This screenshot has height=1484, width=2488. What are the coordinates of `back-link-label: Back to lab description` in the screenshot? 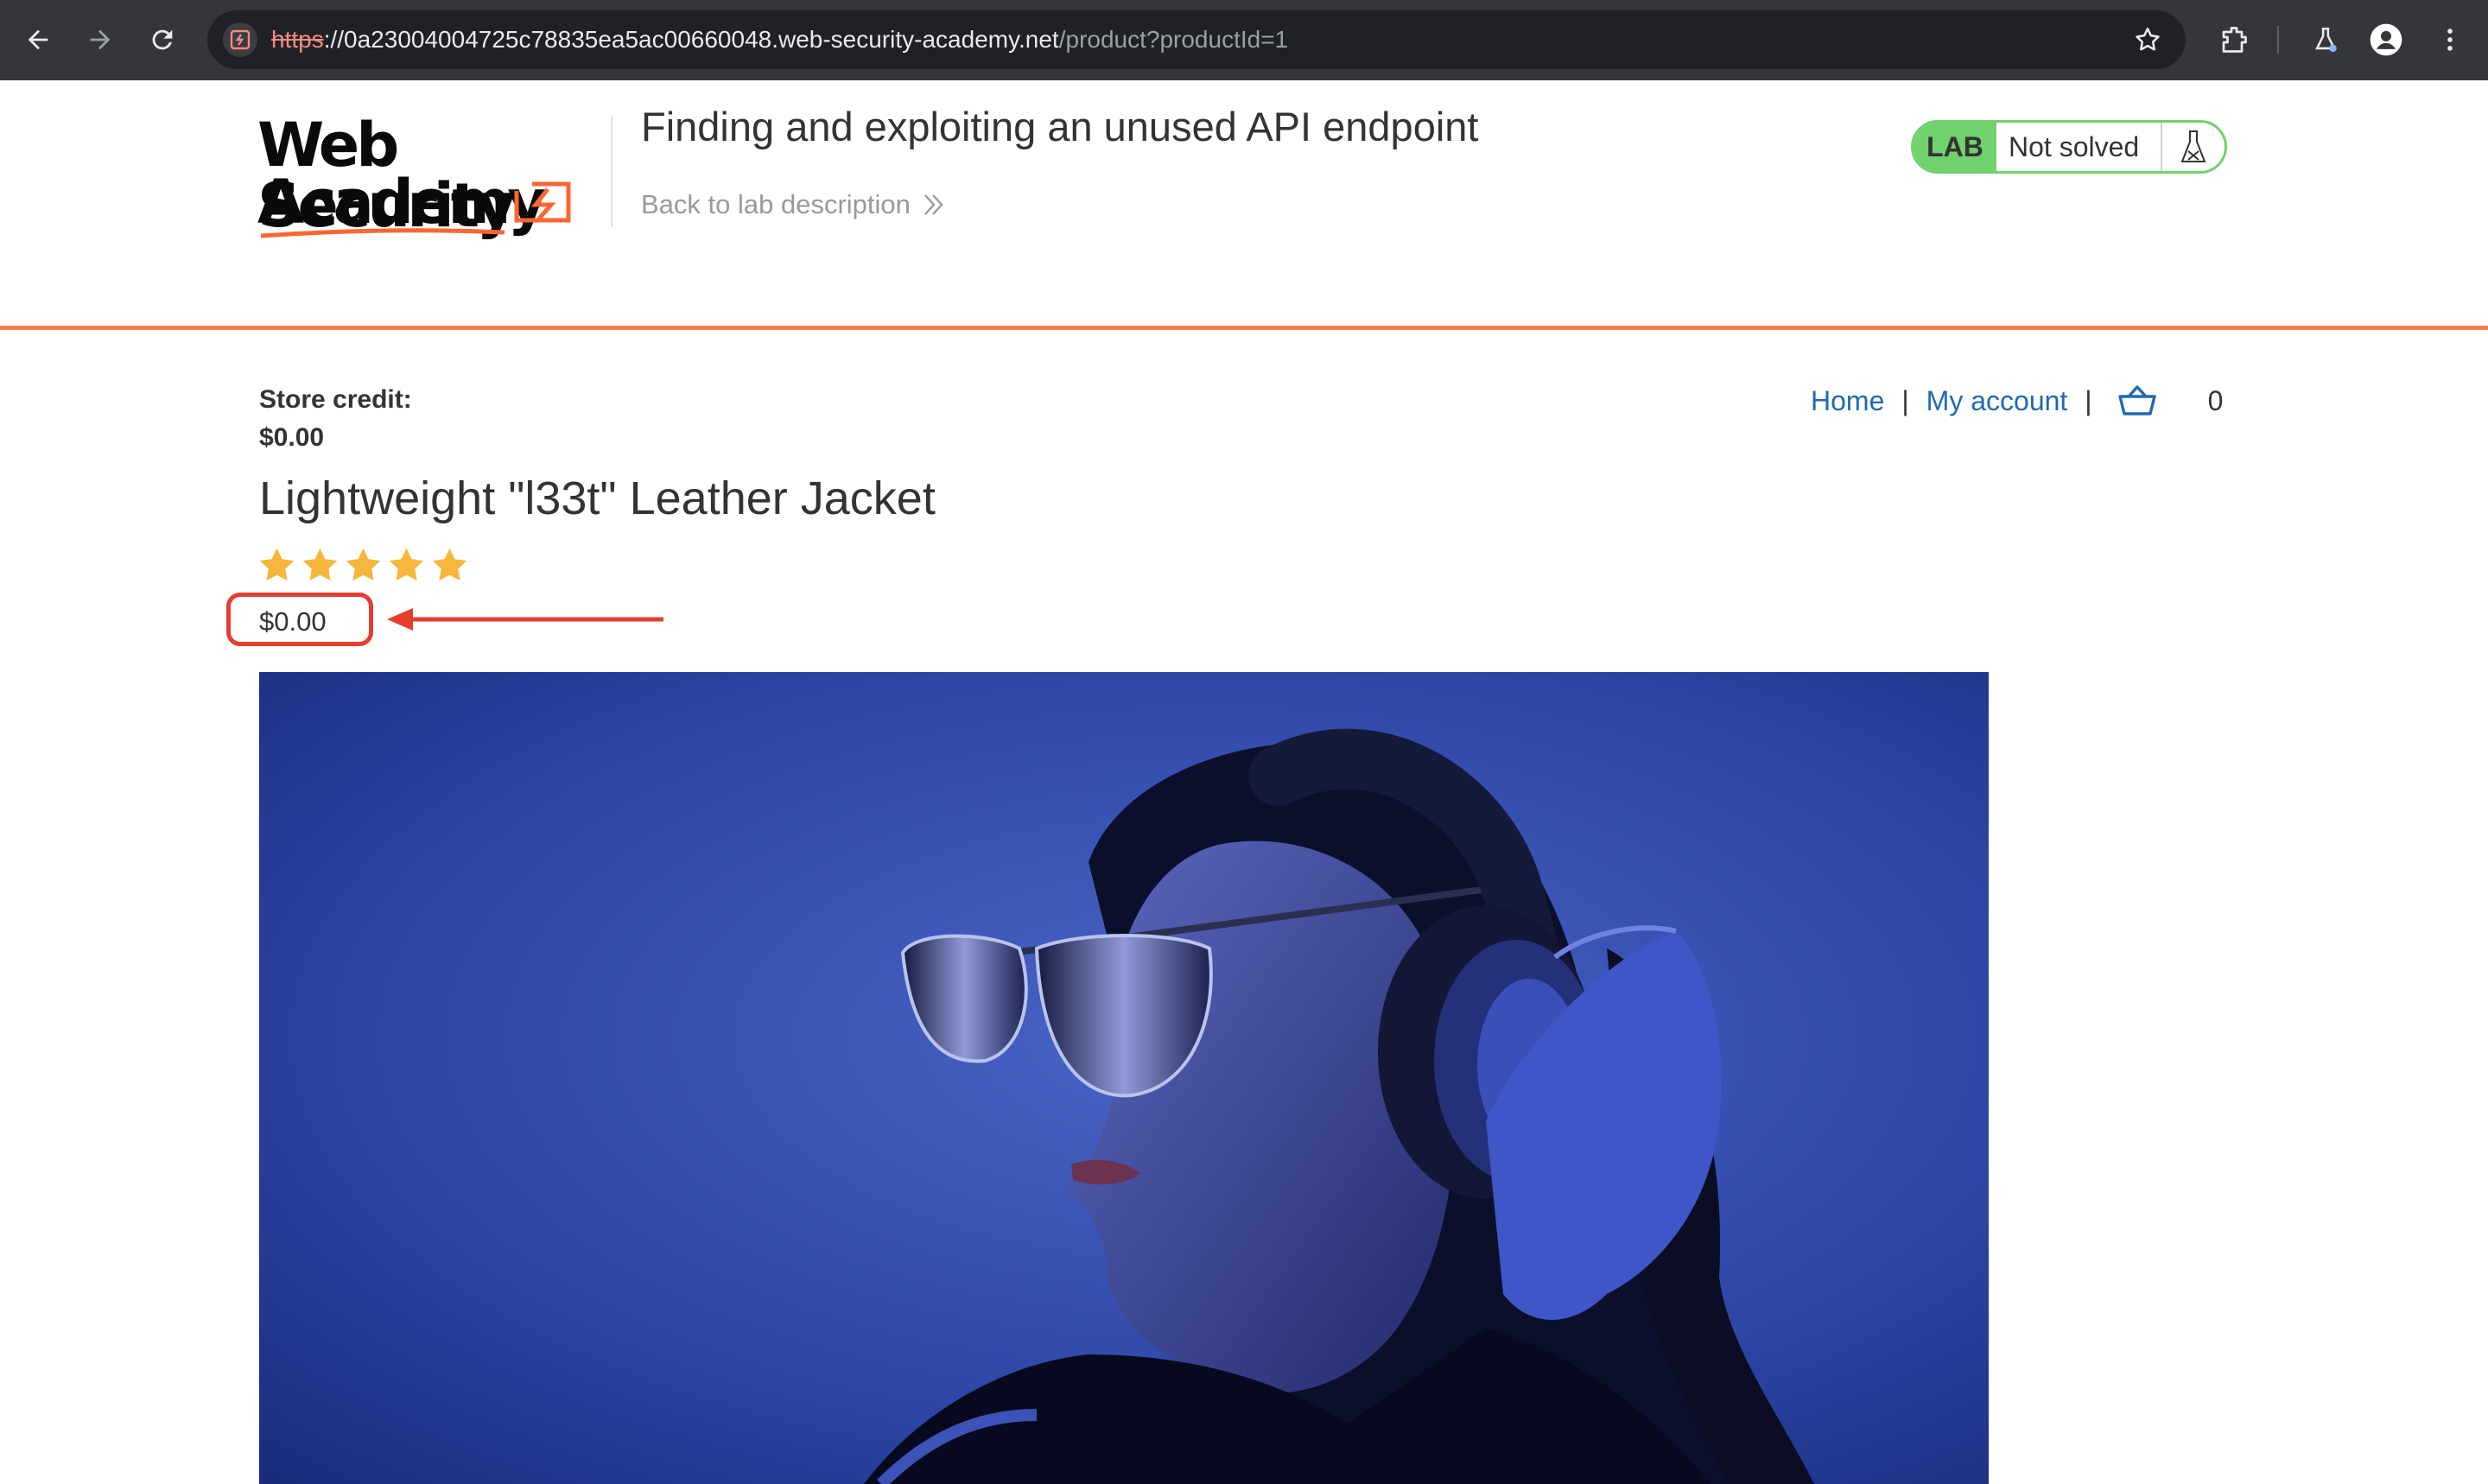 It's located at (776, 204).